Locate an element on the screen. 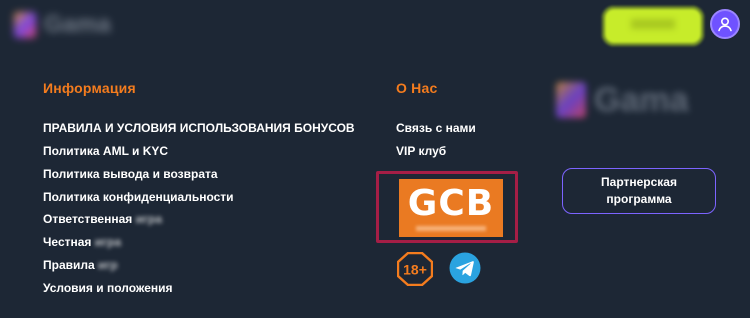 This screenshot has width=750, height=318. gcb-license-frame: GCB is located at coordinates (447, 207).